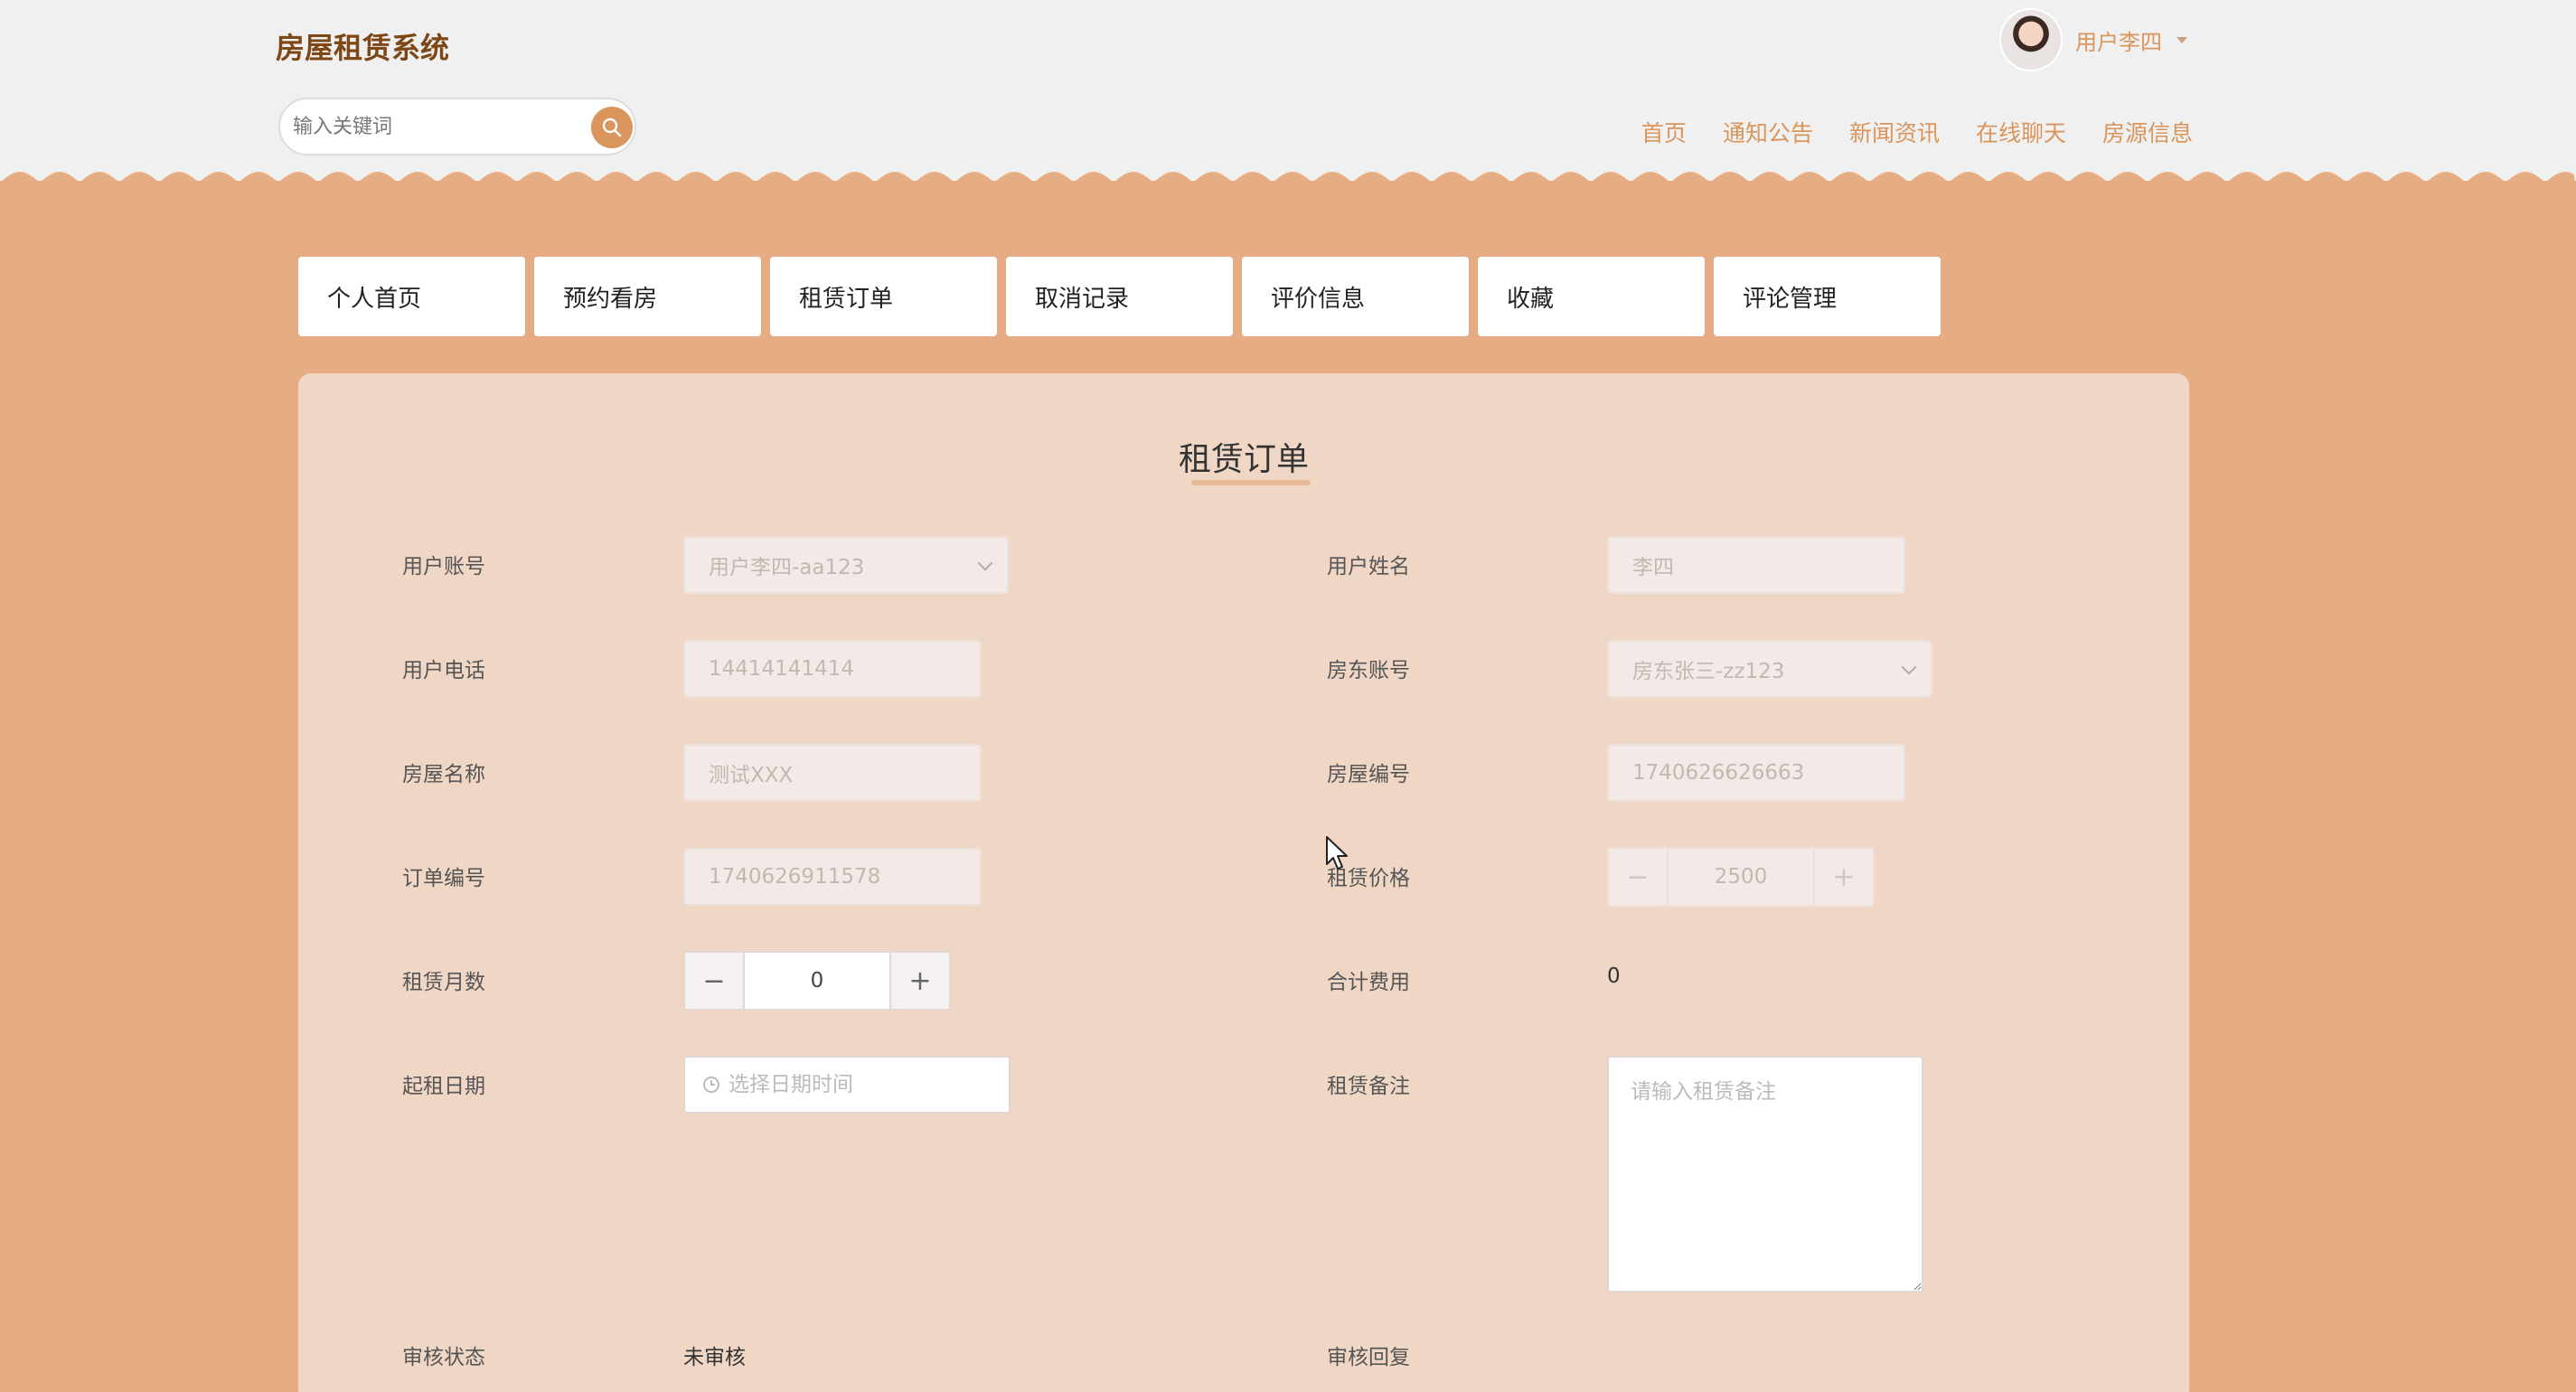  I want to click on tab-comment-management: 评论管理, so click(1828, 296).